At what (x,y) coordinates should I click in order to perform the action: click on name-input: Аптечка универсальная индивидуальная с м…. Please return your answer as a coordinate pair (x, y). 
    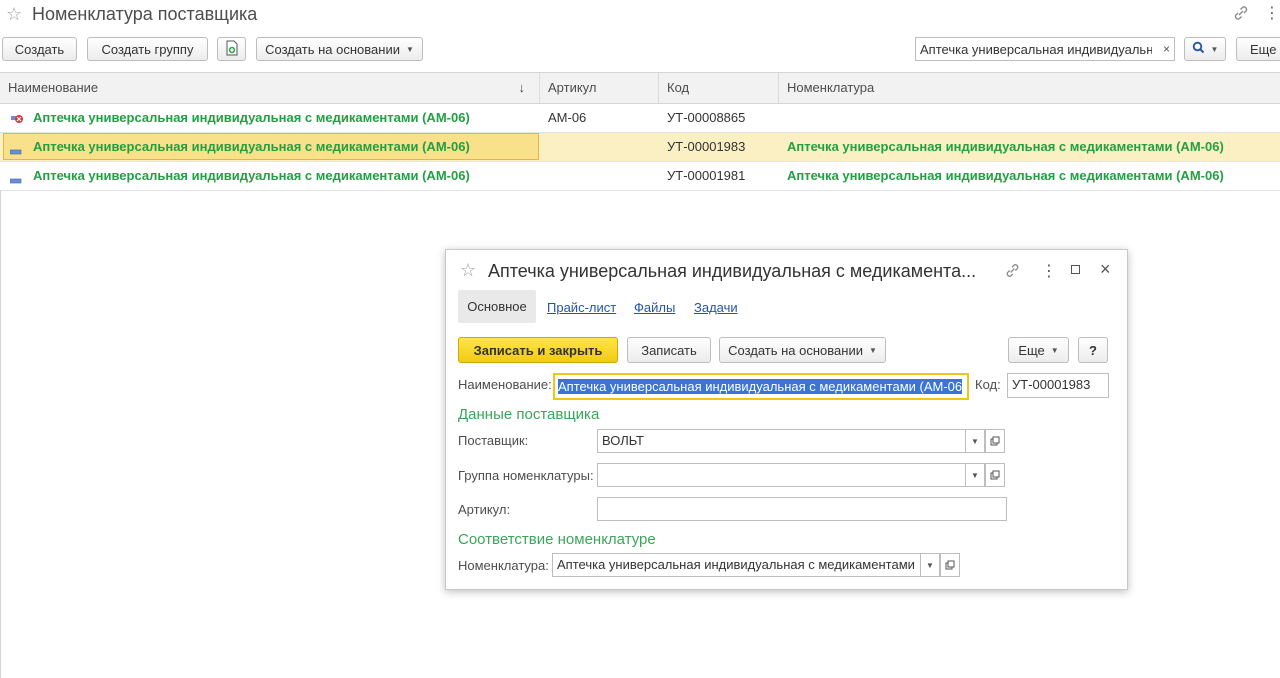
    Looking at the image, I should click on (761, 386).